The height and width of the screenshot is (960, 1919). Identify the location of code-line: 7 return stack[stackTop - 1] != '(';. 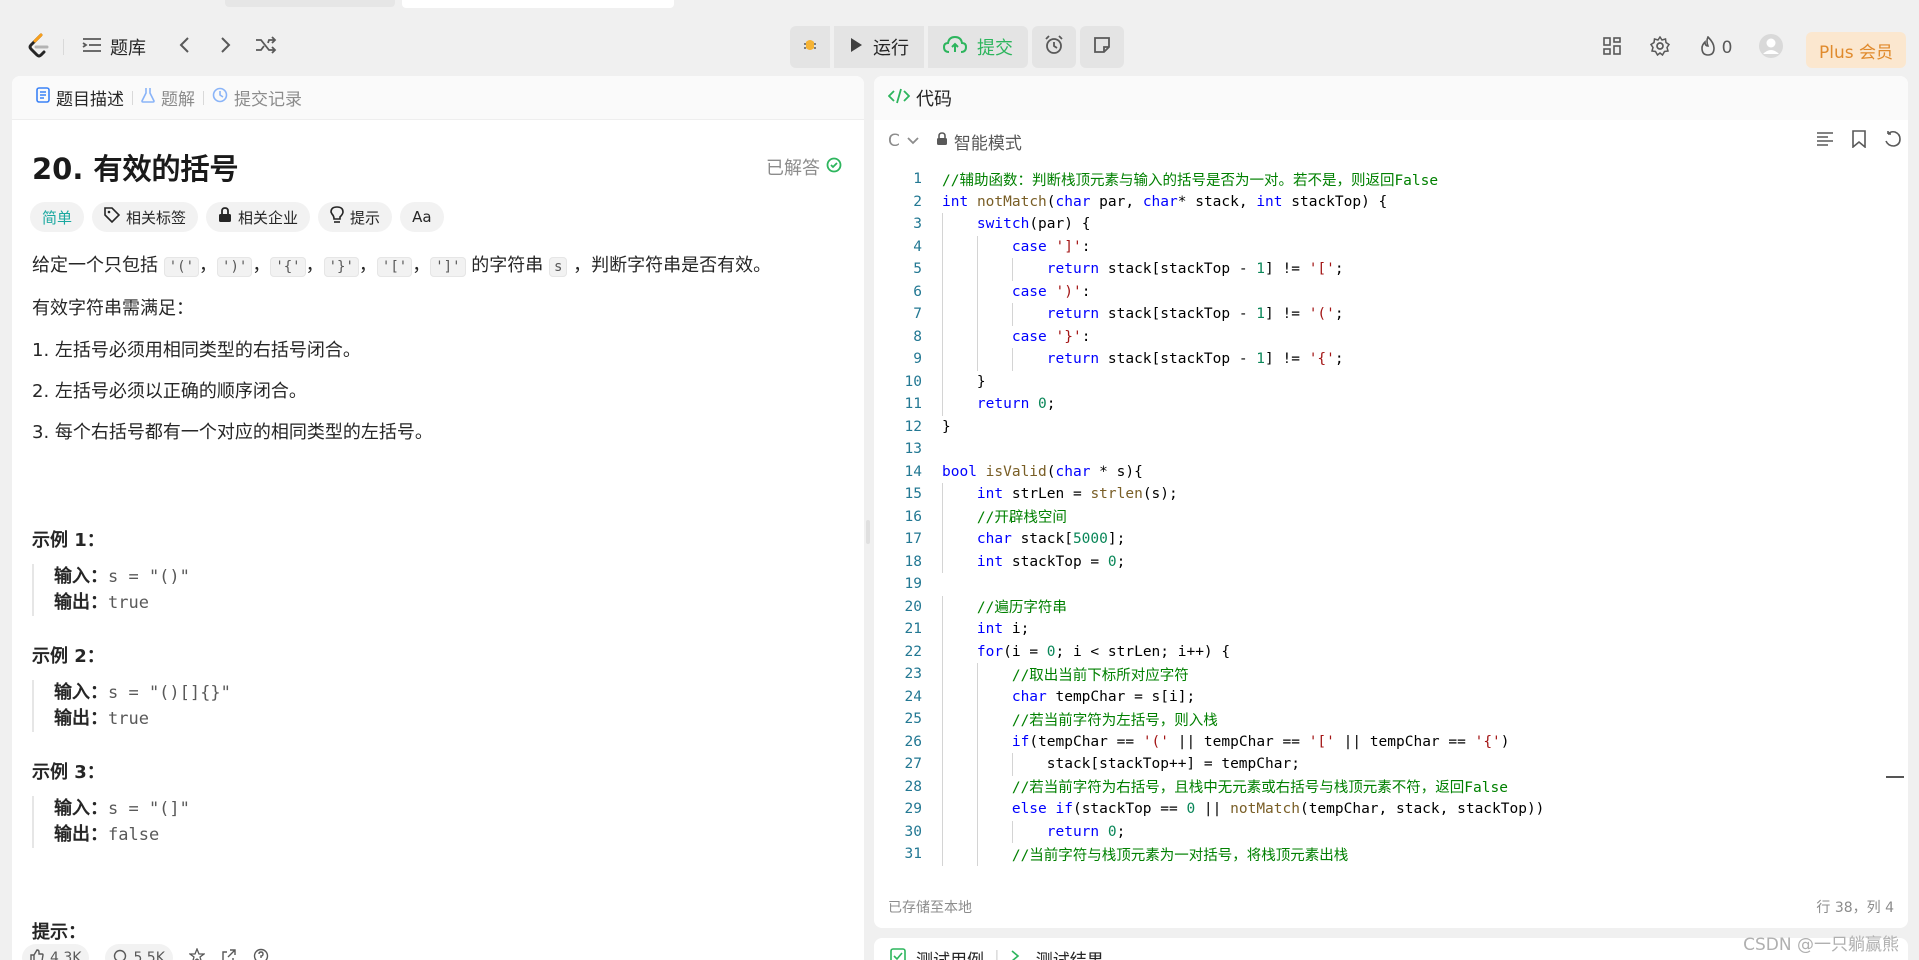
(1374, 314).